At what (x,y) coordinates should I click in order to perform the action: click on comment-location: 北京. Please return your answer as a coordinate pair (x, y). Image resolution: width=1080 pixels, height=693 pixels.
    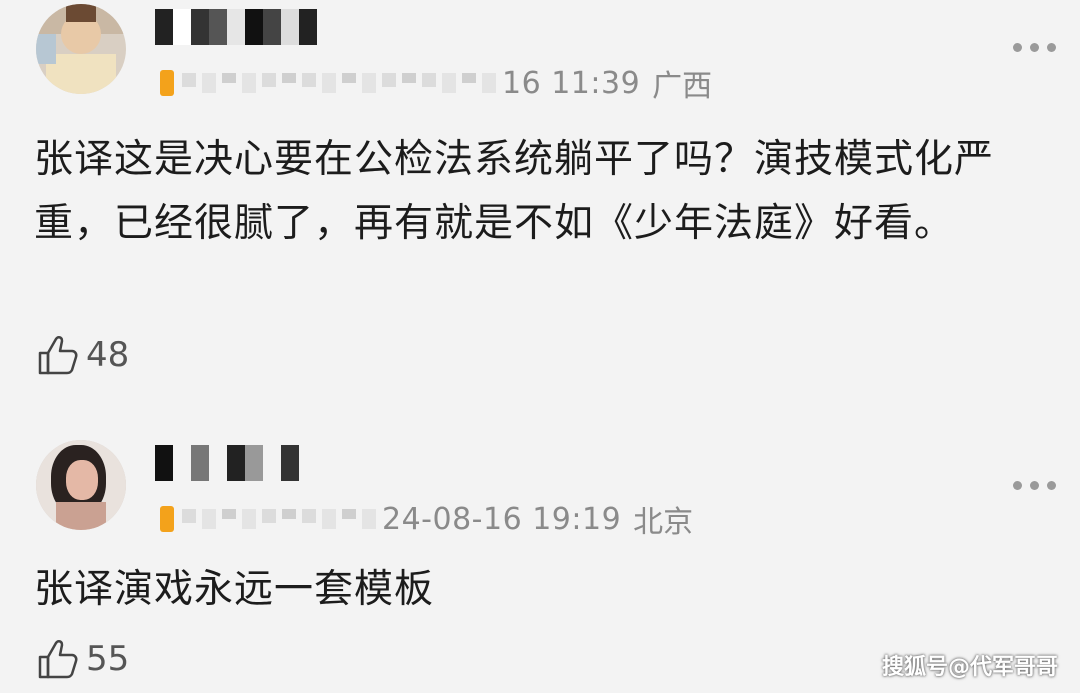
    Looking at the image, I should click on (663, 522).